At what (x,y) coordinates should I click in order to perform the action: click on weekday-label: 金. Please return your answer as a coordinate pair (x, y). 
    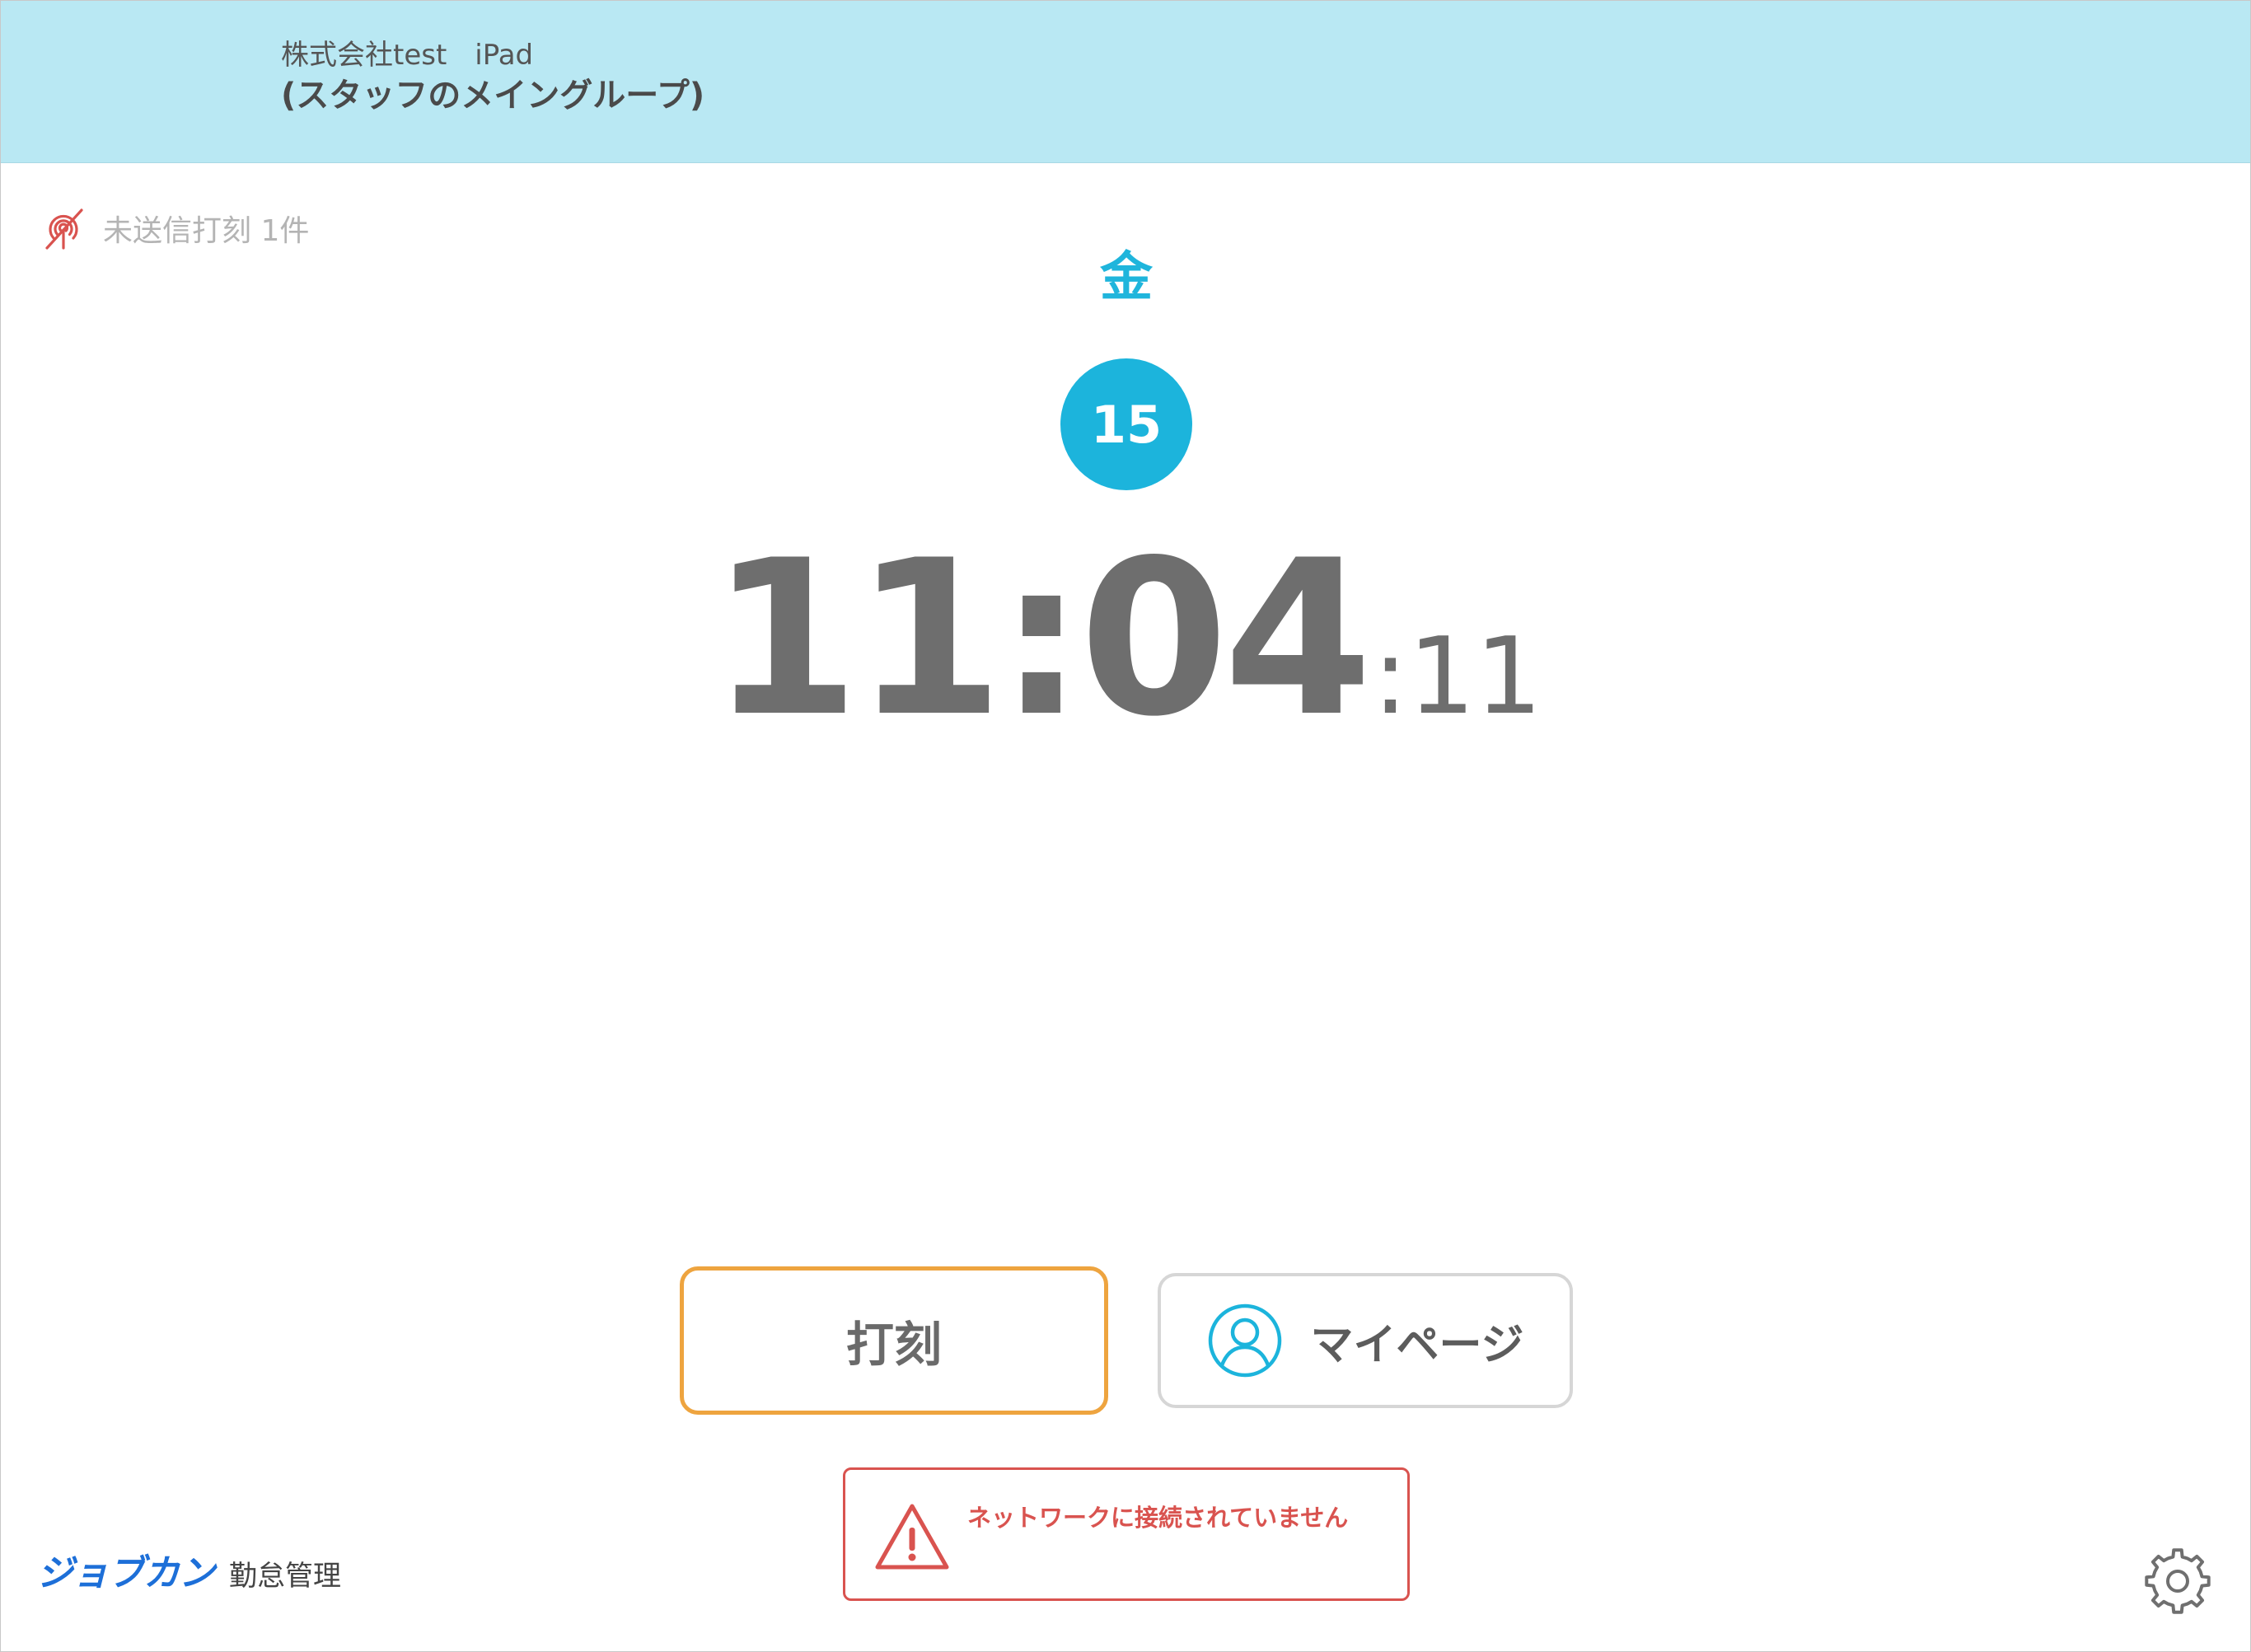
    Looking at the image, I should click on (1126, 277).